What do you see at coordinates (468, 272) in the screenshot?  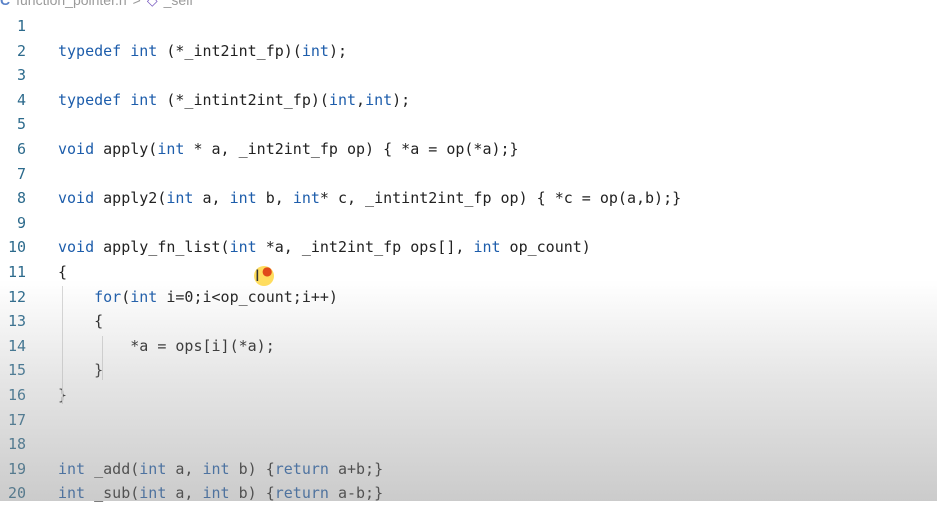 I see `code-line: 11 {` at bounding box center [468, 272].